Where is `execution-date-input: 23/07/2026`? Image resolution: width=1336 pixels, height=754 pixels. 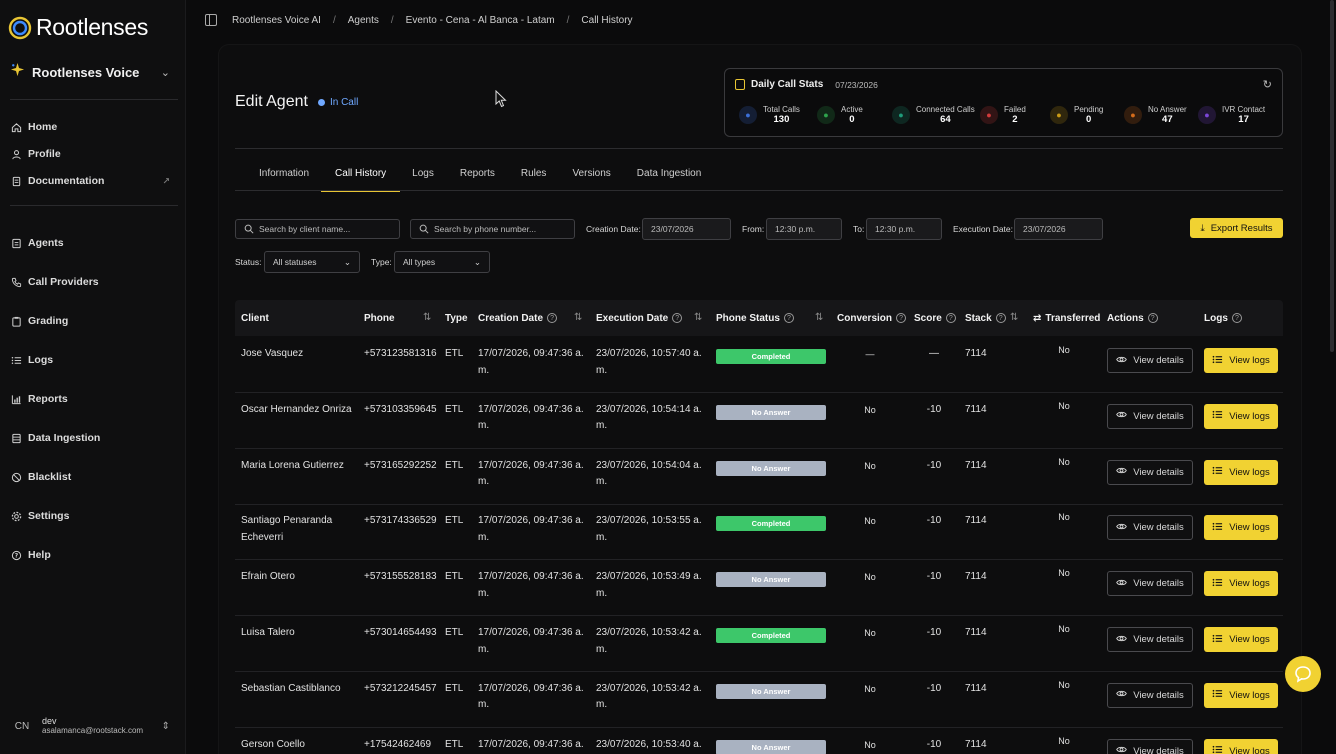 execution-date-input: 23/07/2026 is located at coordinates (1058, 229).